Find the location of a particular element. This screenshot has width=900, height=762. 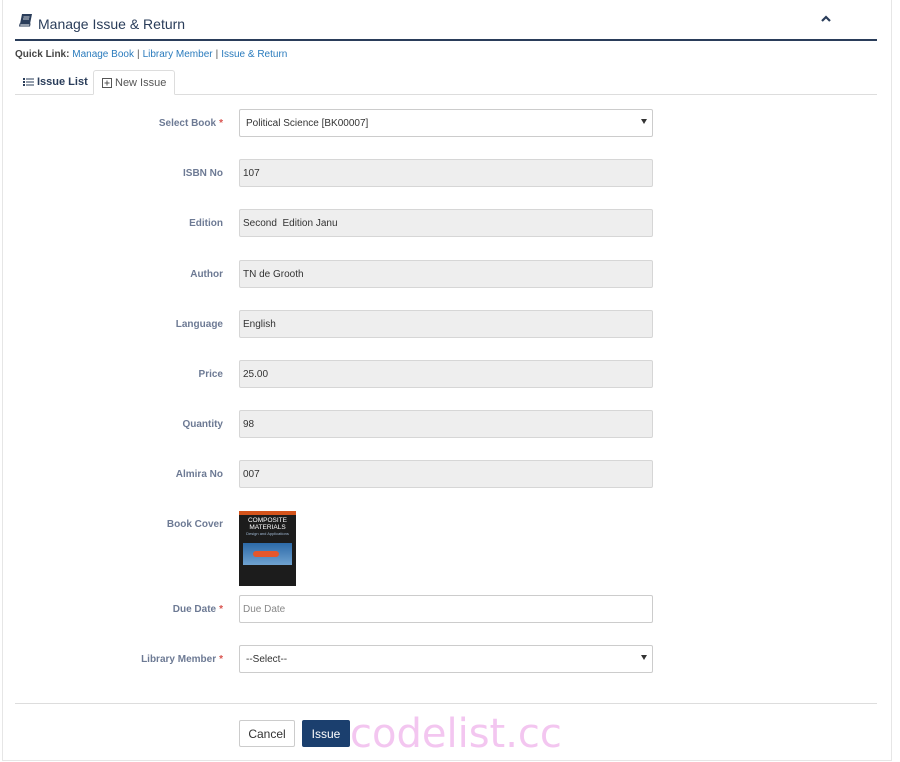

book-cover-label: Book Cover is located at coordinates (194, 524).